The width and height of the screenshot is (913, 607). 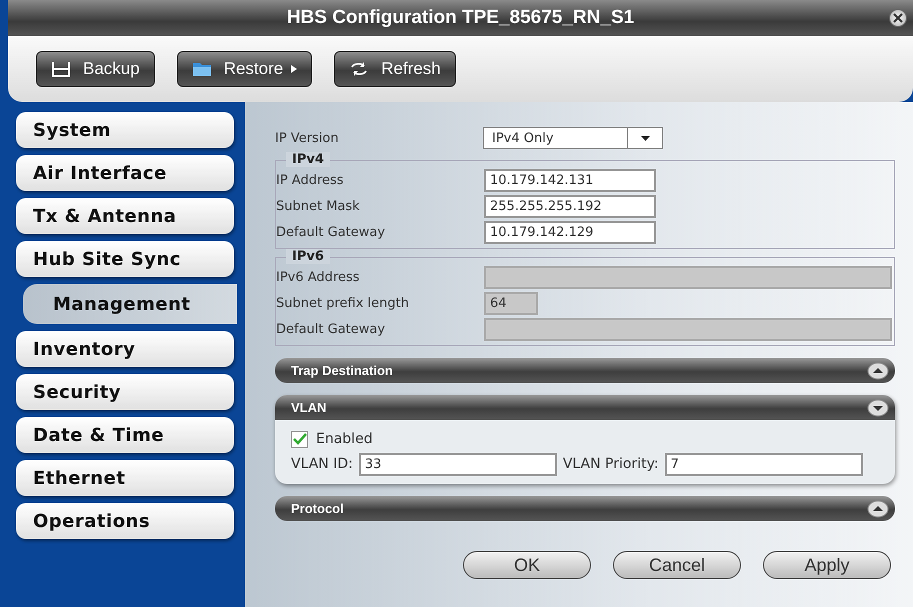 I want to click on checkmark-icon, so click(x=299, y=439).